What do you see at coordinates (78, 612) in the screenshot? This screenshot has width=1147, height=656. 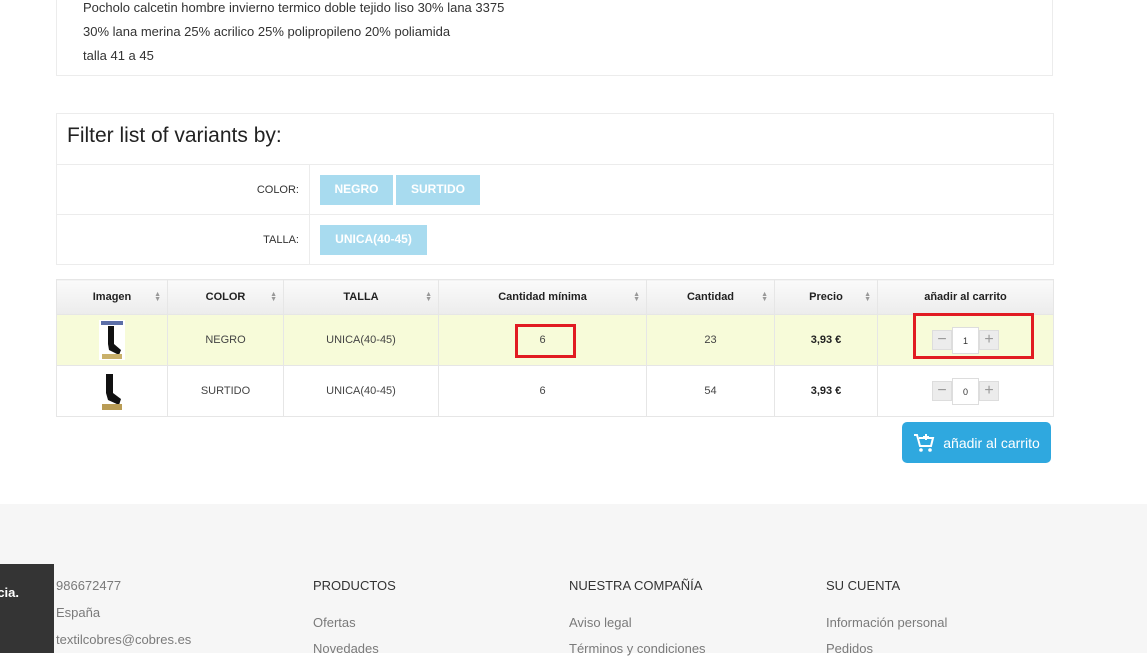 I see `contact-country: España` at bounding box center [78, 612].